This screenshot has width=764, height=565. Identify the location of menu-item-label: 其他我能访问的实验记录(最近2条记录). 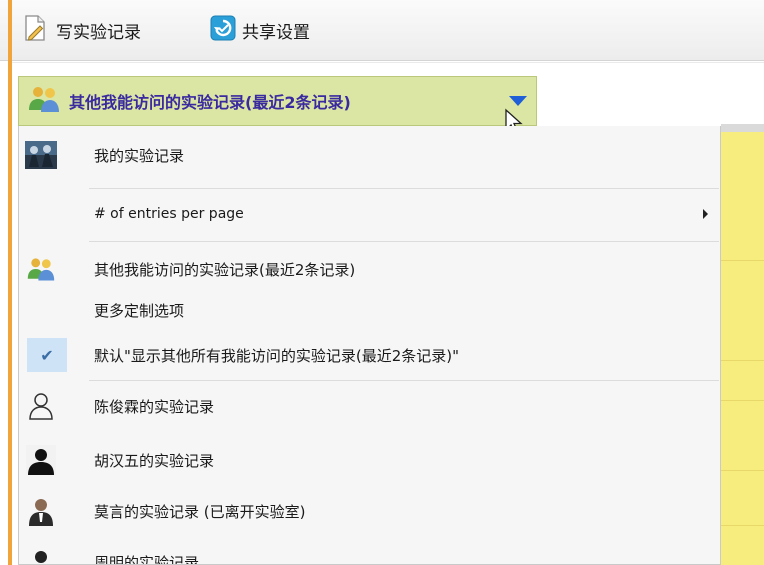
(225, 269).